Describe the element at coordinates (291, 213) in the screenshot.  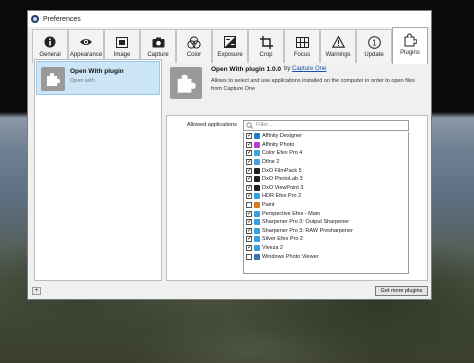
I see `app-name: Perspective Efex - Main` at that location.